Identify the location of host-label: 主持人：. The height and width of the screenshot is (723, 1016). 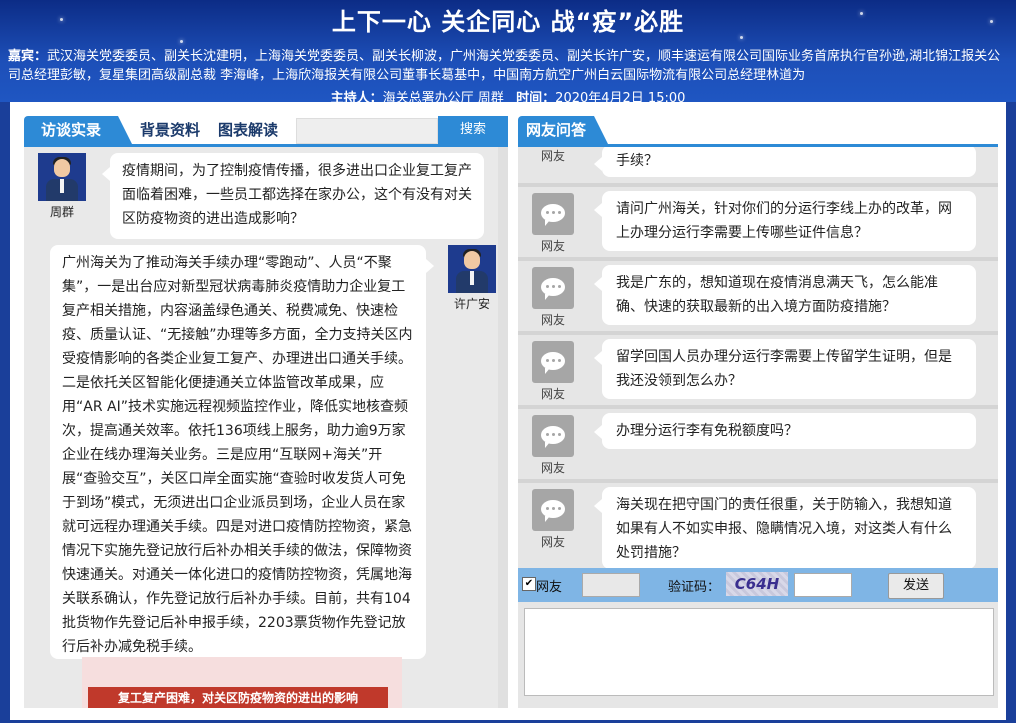
(356, 96).